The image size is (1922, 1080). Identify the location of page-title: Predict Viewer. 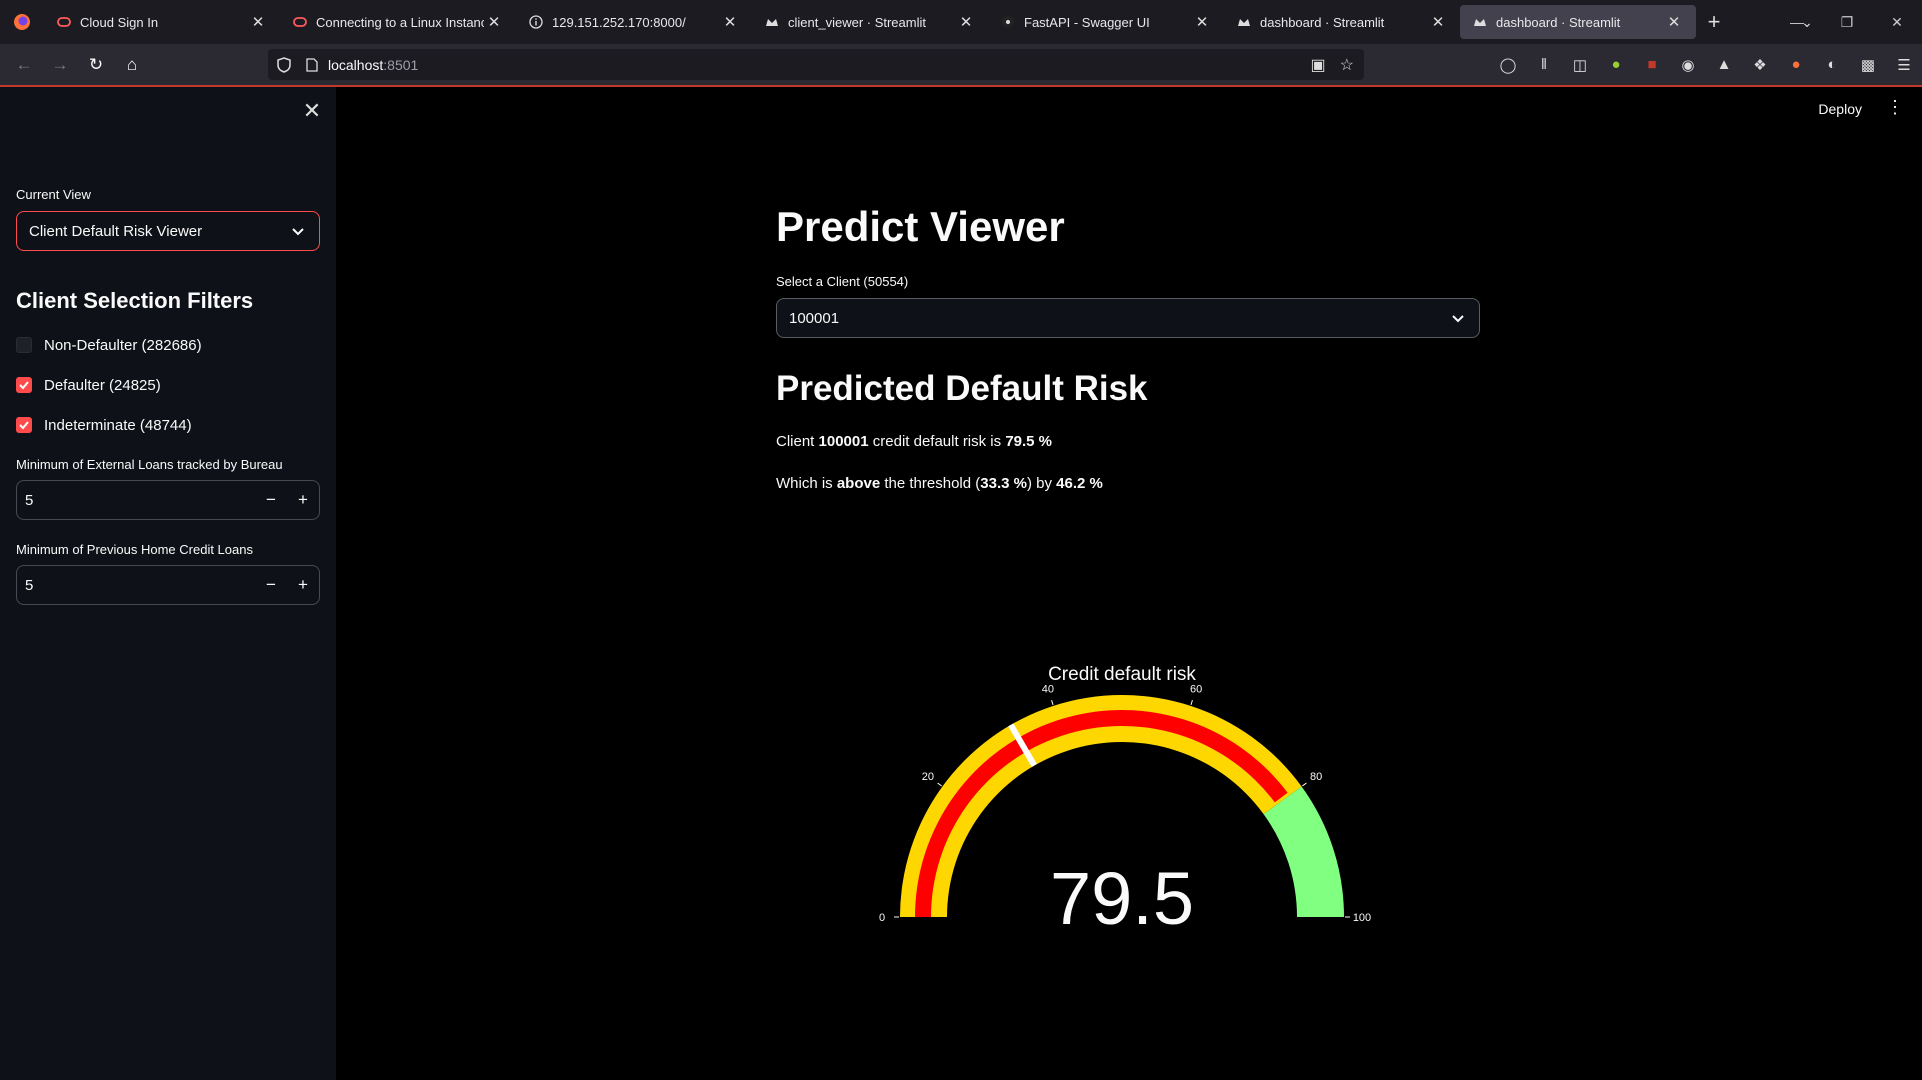
(920, 226).